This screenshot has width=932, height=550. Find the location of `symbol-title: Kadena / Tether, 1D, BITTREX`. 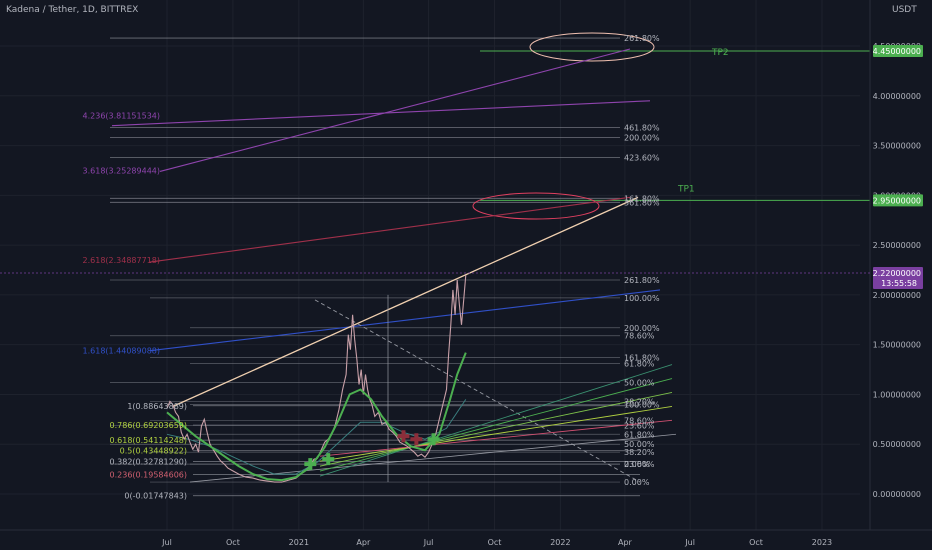

symbol-title: Kadena / Tether, 1D, BITTREX is located at coordinates (72, 10).